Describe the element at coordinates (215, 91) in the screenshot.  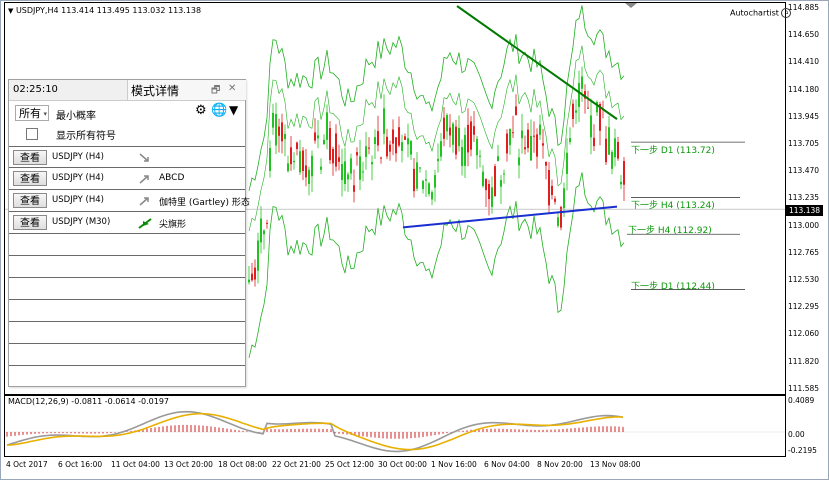
I see `restore-icon: 🗗` at that location.